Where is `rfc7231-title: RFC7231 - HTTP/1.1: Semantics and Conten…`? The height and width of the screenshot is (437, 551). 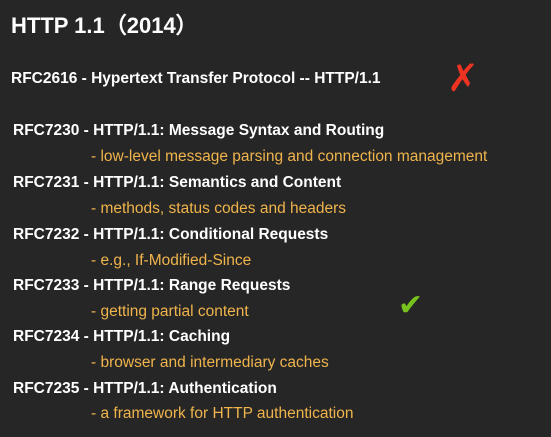 rfc7231-title: RFC7231 - HTTP/1.1: Semantics and Conten… is located at coordinates (177, 182).